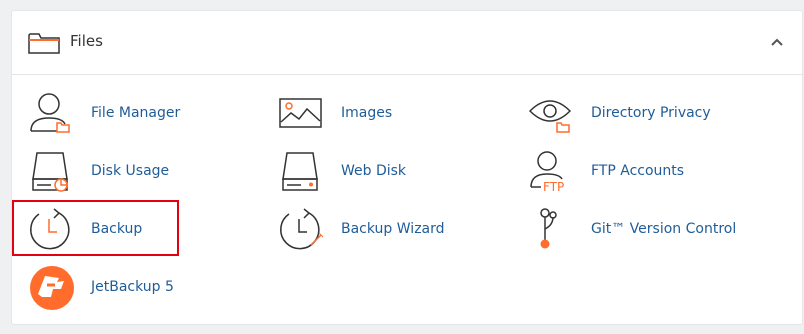  I want to click on item-label: JetBackup 5, so click(132, 287).